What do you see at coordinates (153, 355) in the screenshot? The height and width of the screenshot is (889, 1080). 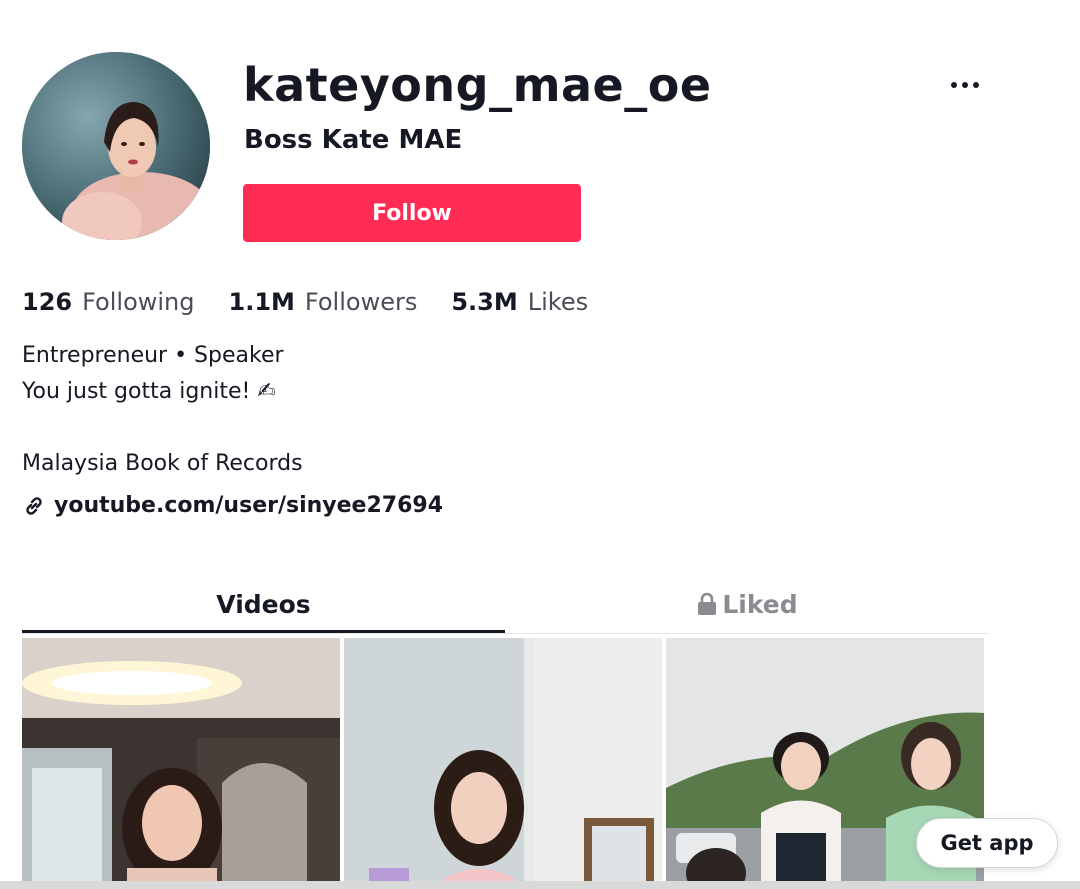 I see `bio-line: Entrepreneur • Speaker` at bounding box center [153, 355].